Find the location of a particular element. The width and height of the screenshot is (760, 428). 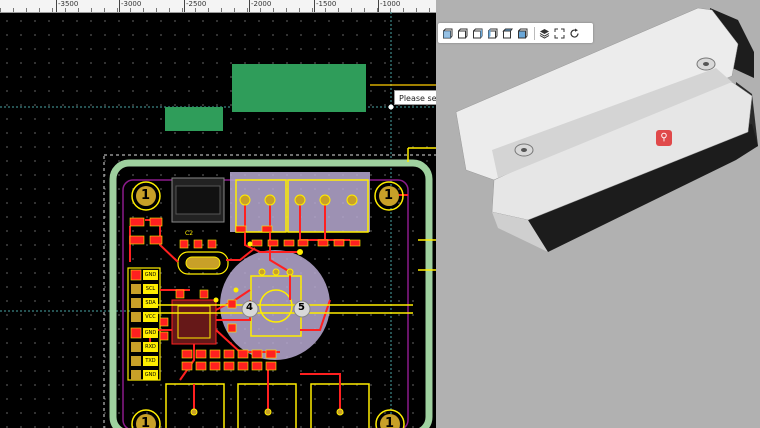

header-label: RXD is located at coordinates (150, 347).